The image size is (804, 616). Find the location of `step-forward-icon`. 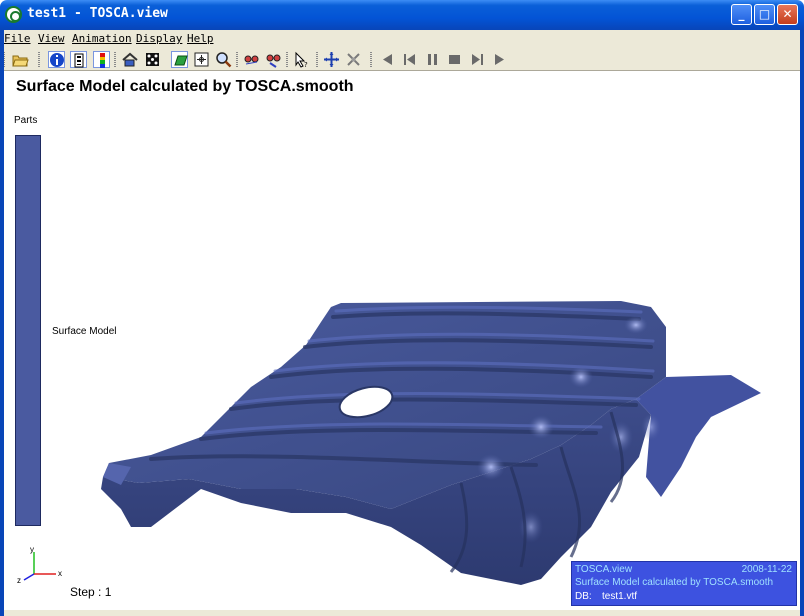

step-forward-icon is located at coordinates (477, 59).